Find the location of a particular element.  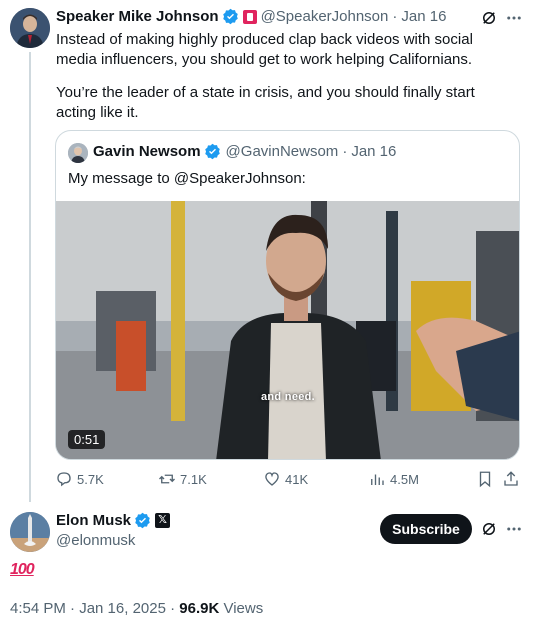

thread-line is located at coordinates (30, 277).